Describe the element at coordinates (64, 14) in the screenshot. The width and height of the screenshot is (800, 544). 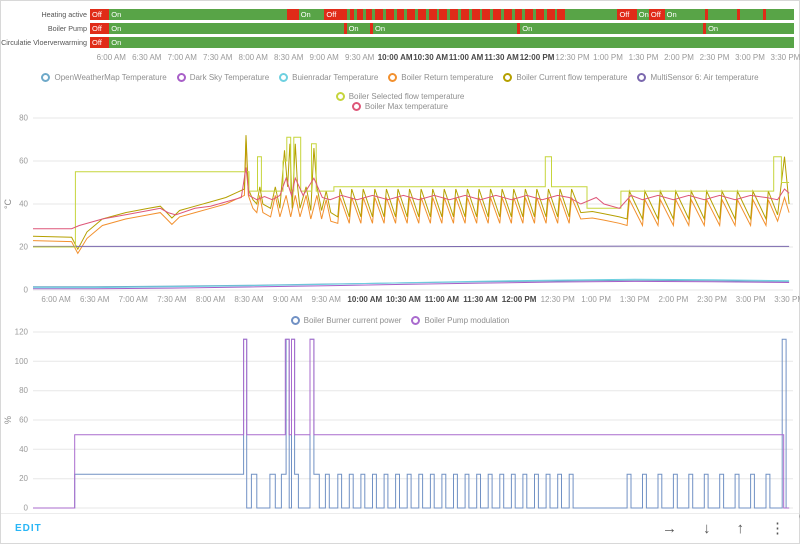
I see `timeline-row-label: Heating active` at that location.